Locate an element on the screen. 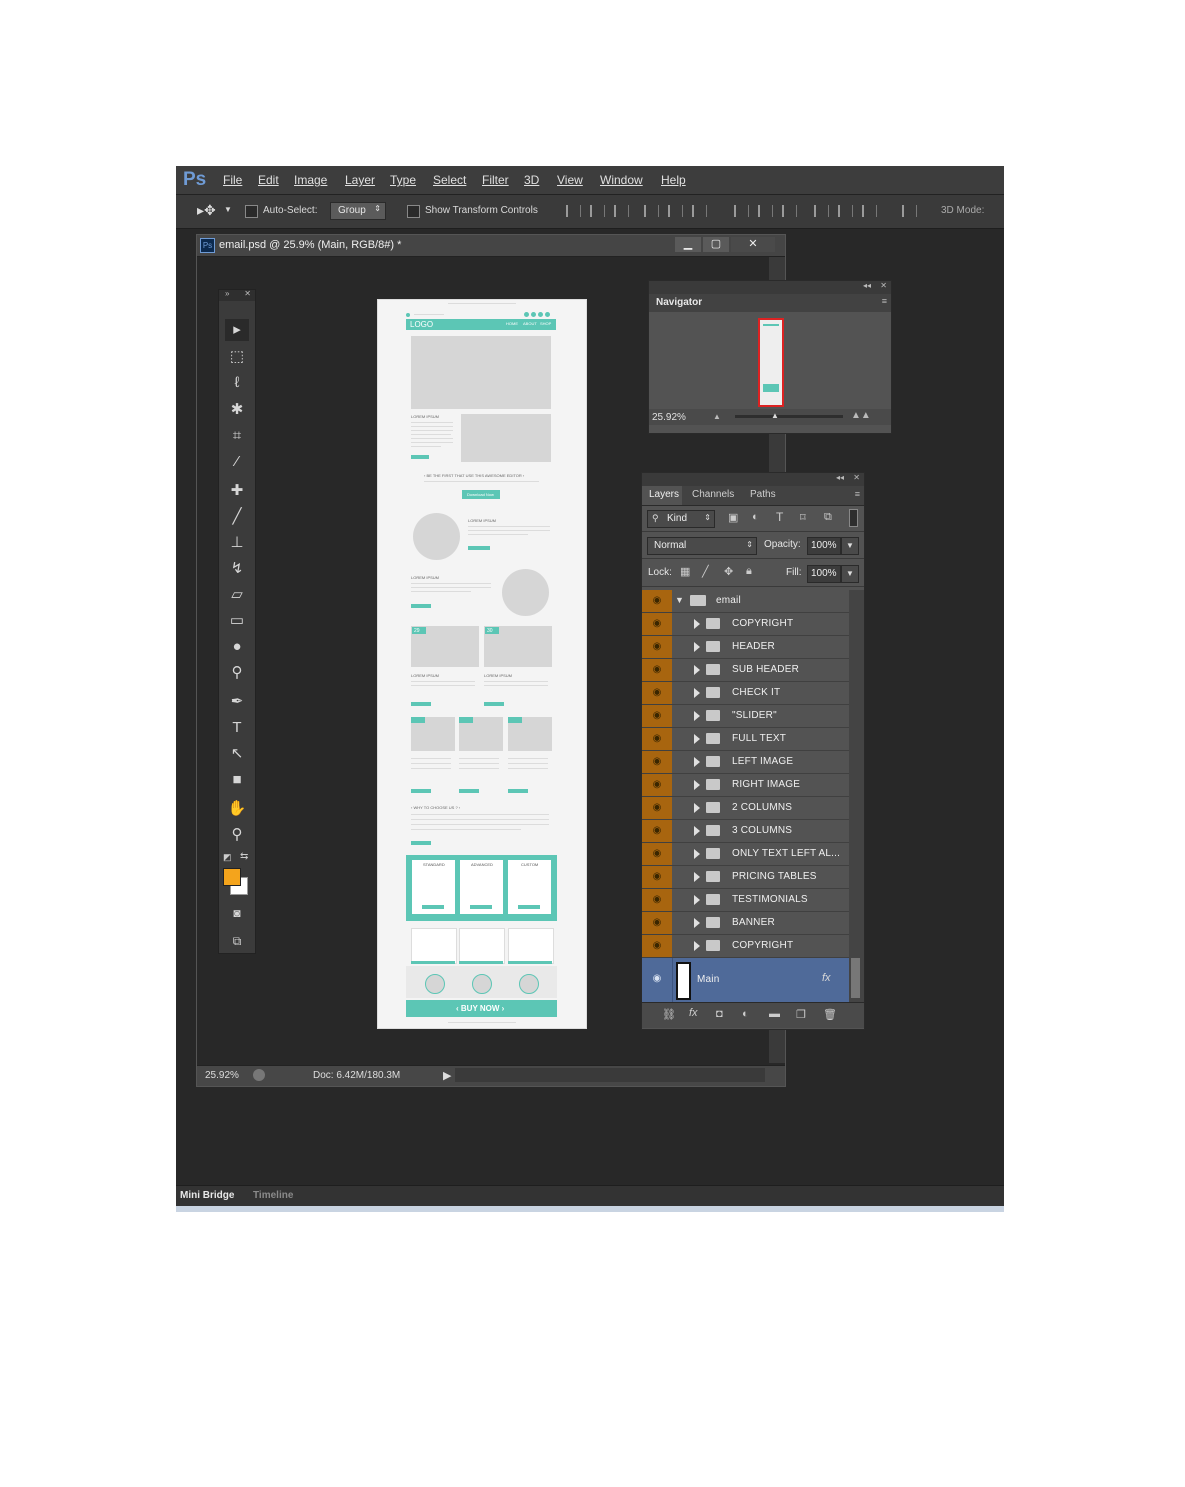 The height and width of the screenshot is (1487, 1185). layer-row: ◉ 2 COLUMNS is located at coordinates (745, 808).